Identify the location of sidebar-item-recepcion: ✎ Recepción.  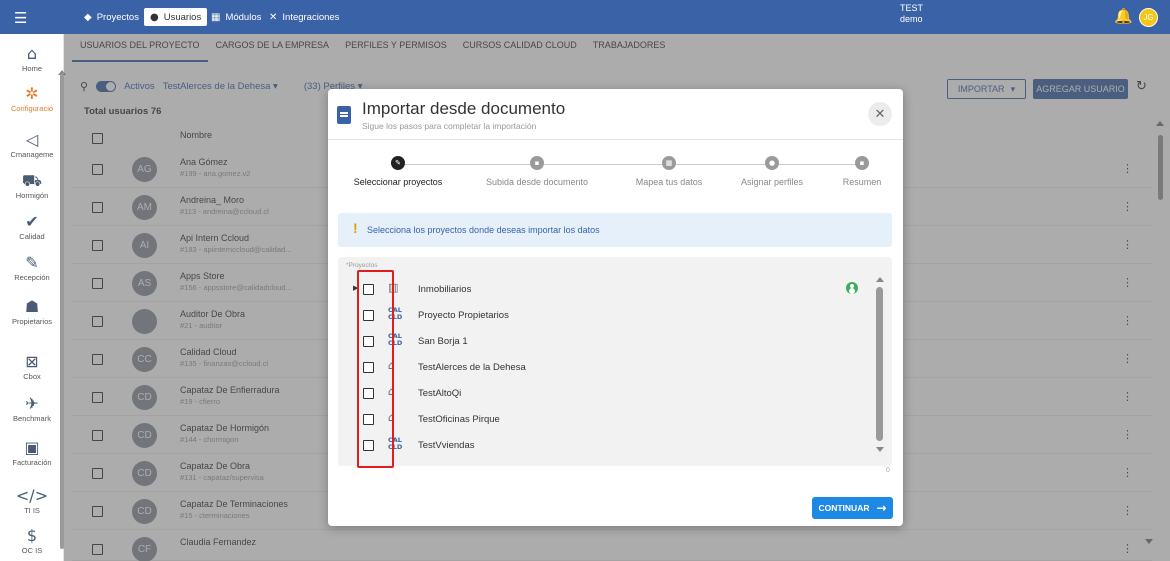
(32, 267).